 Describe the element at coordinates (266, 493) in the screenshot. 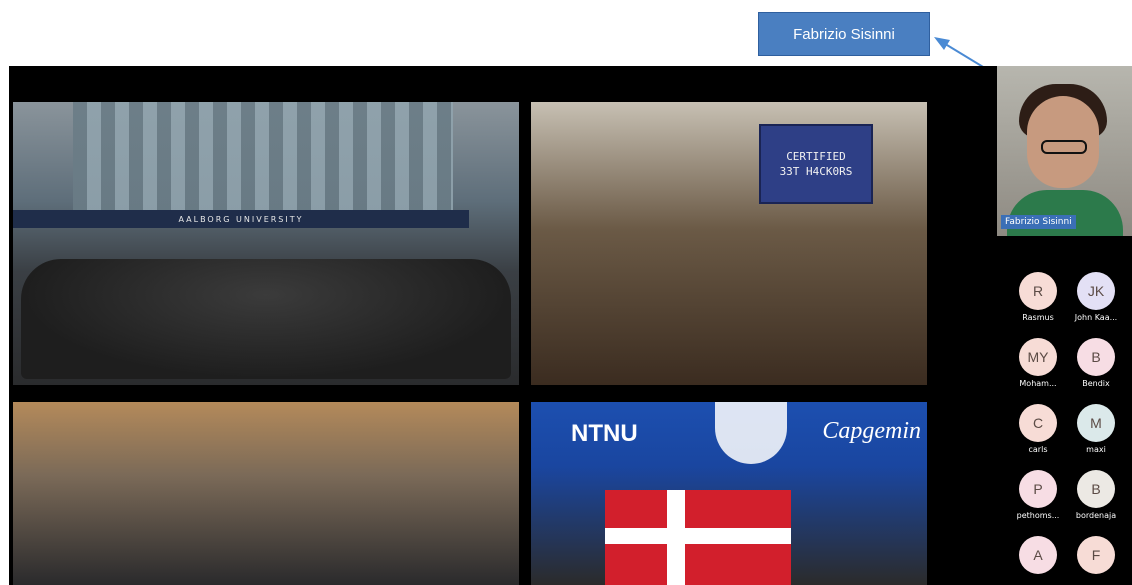

I see `photo-team-at-laptops` at that location.